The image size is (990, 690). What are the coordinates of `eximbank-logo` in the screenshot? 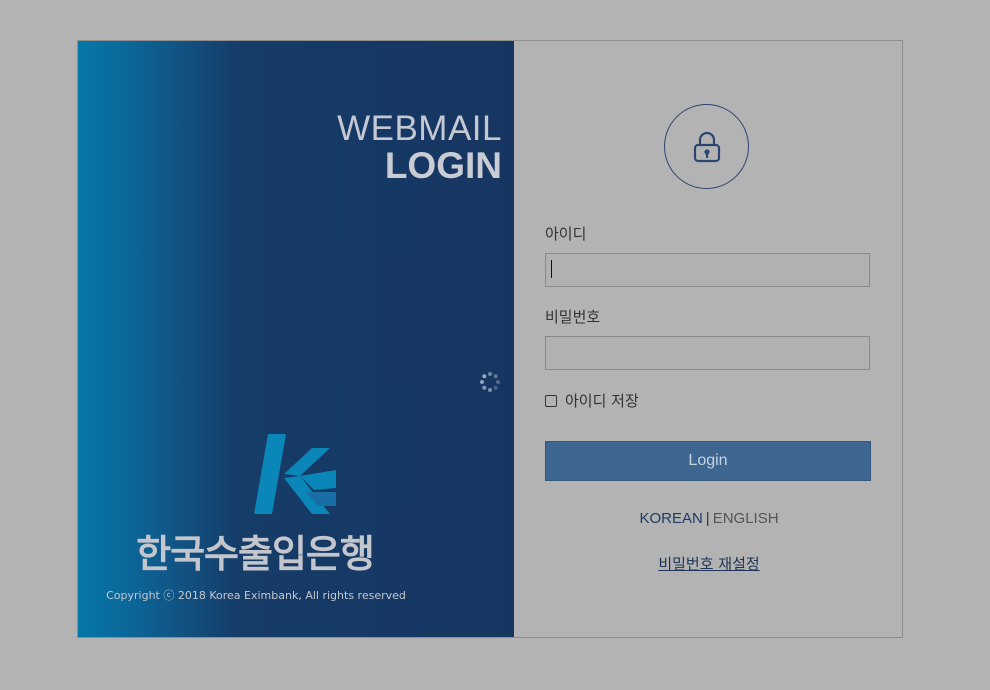 It's located at (295, 474).